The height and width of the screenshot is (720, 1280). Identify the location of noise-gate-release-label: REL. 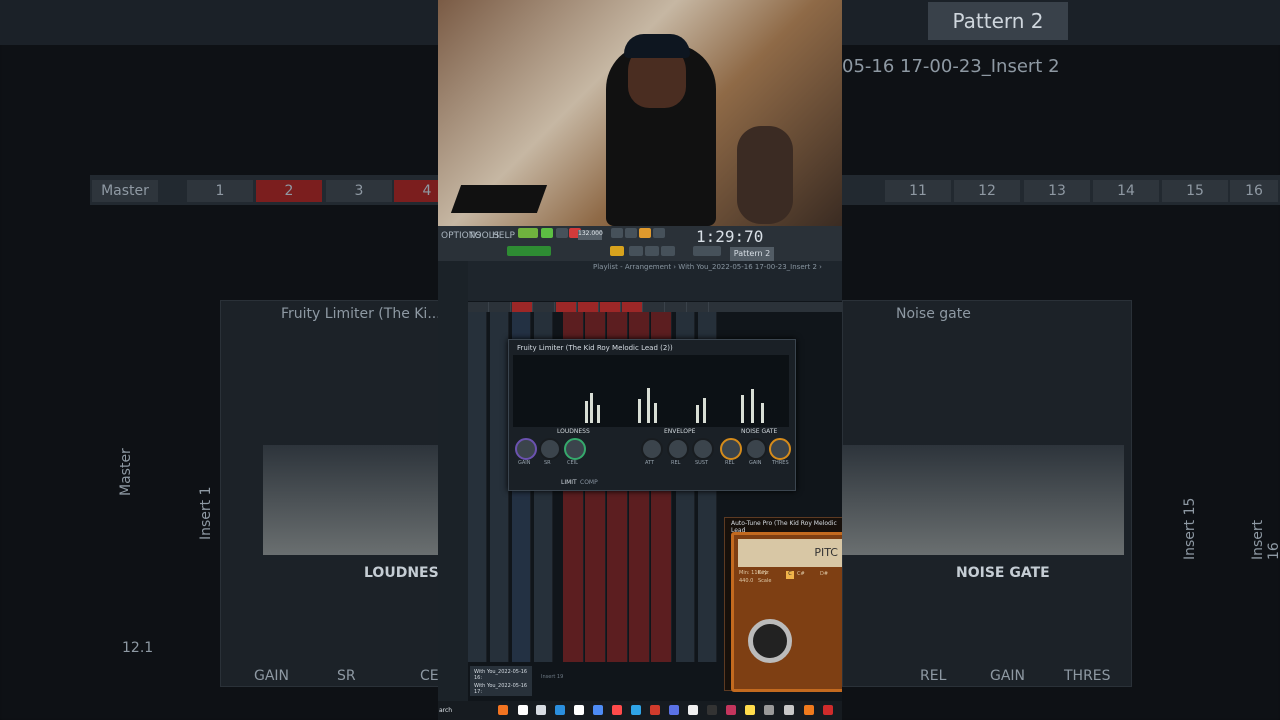
(730, 463).